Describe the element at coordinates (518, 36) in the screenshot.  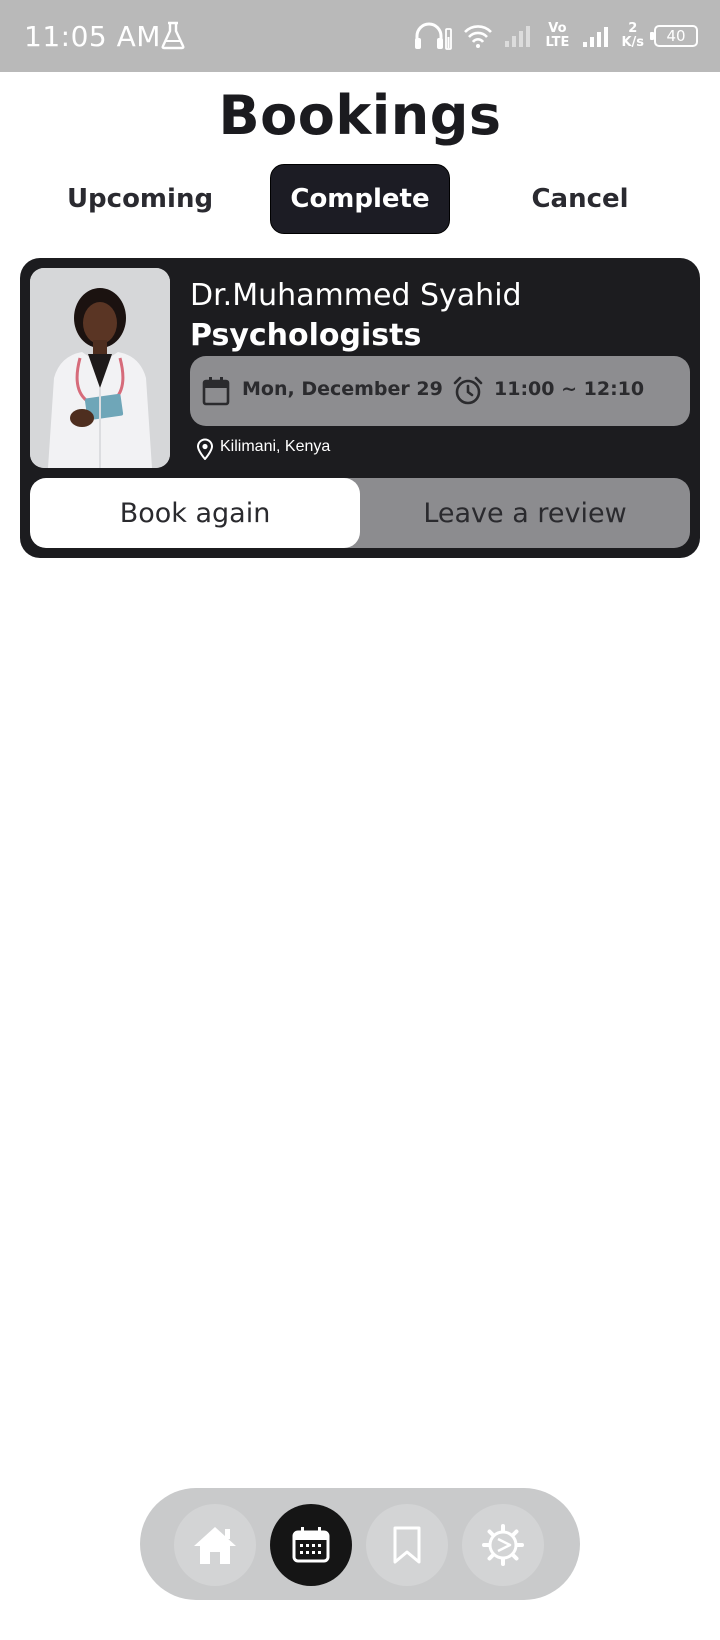
I see `signal-weak-icon` at that location.